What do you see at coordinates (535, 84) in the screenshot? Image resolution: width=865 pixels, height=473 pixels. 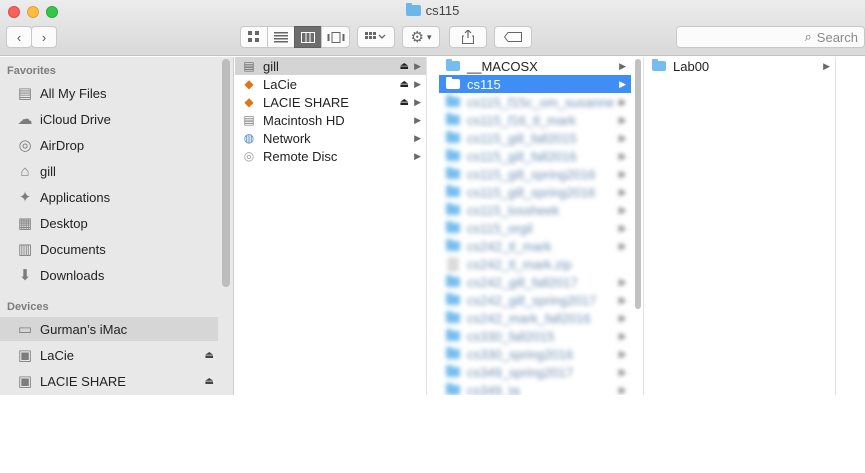 I see `column-item-cs115: cs115 ▶` at bounding box center [535, 84].